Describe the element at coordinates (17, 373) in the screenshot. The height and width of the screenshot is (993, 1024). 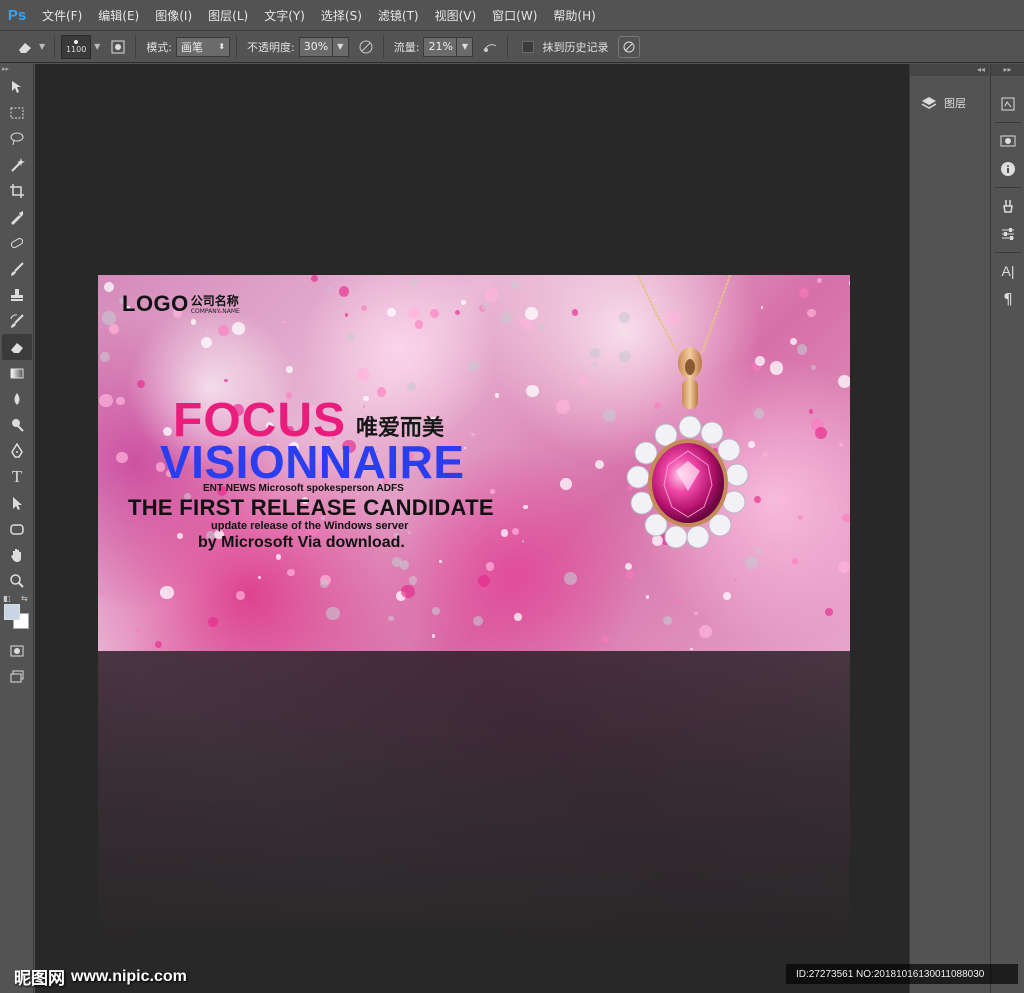
I see `gradient-tool-icon` at that location.